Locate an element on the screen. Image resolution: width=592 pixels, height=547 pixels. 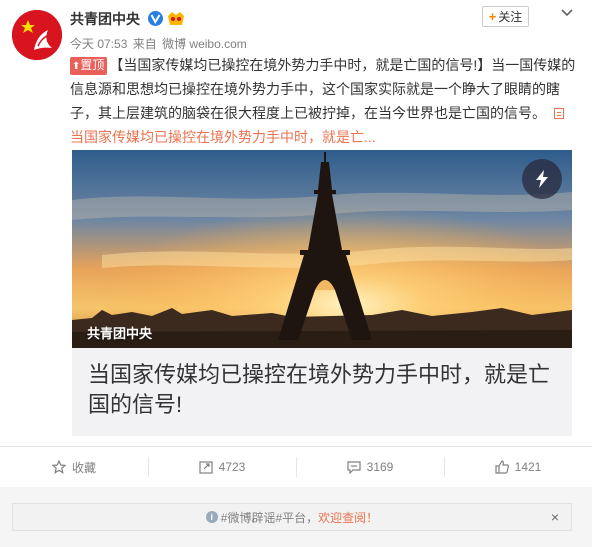
comment-button: 3169 is located at coordinates (370, 467).